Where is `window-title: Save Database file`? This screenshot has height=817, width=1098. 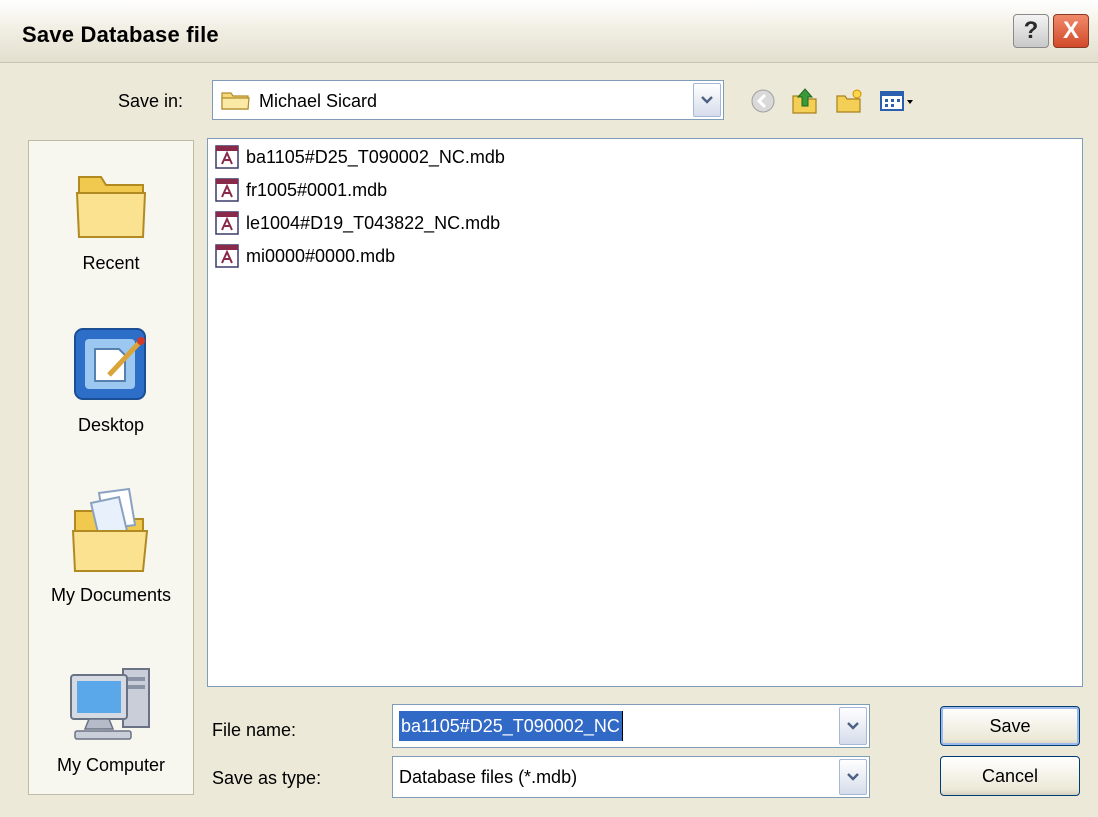
window-title: Save Database file is located at coordinates (120, 34).